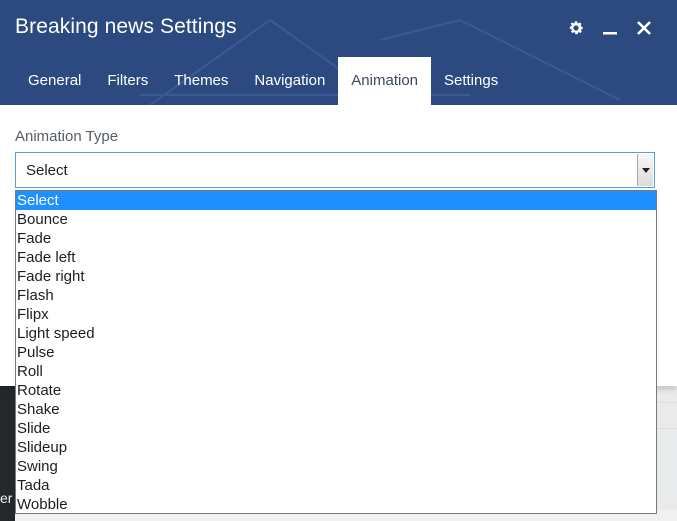  I want to click on dropdown-option: Bounce, so click(336, 219).